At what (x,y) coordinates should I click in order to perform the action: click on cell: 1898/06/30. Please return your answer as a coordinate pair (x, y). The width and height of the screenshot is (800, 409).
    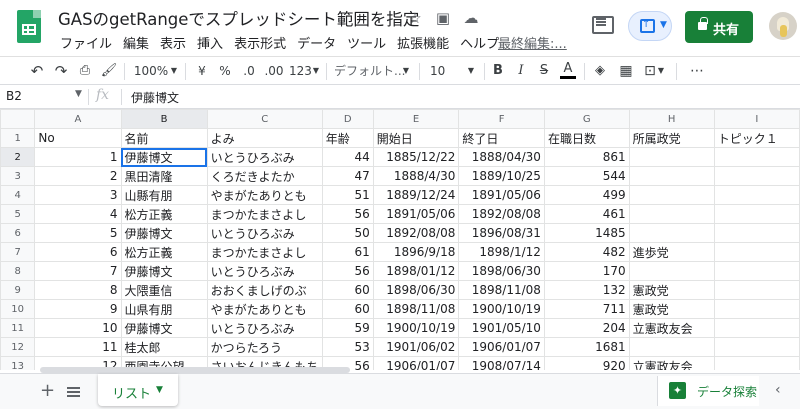
    Looking at the image, I should click on (501, 271).